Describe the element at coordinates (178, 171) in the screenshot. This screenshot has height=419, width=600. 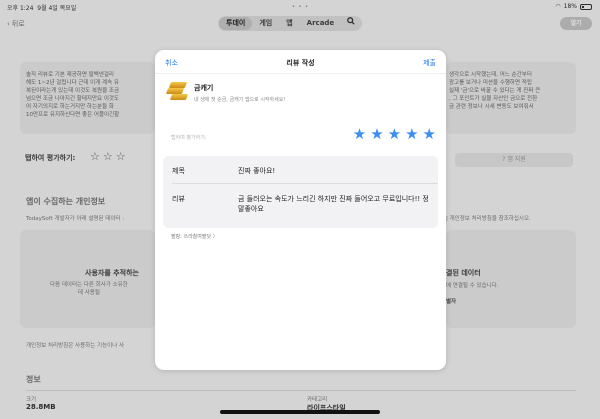
I see `title-label: 제목` at that location.